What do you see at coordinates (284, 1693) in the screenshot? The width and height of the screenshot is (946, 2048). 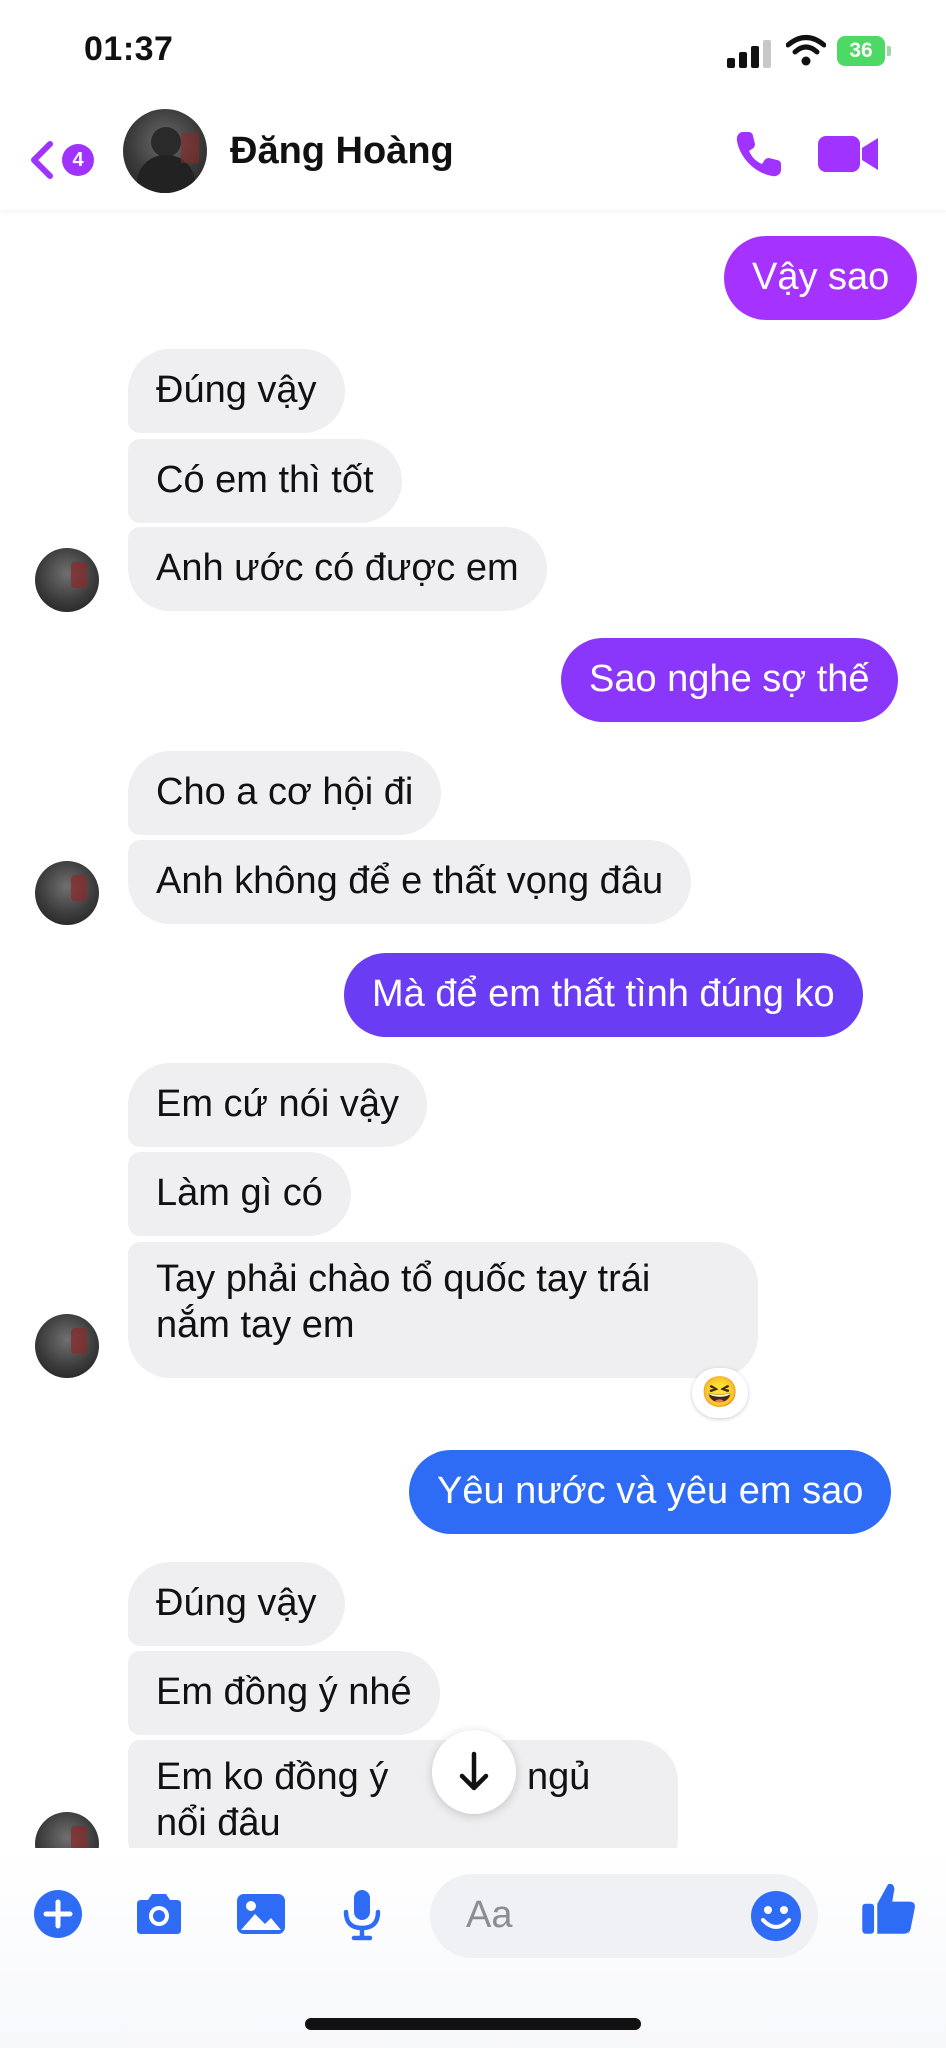 I see `message-bubble-incoming: Em đồng ý nhé` at bounding box center [284, 1693].